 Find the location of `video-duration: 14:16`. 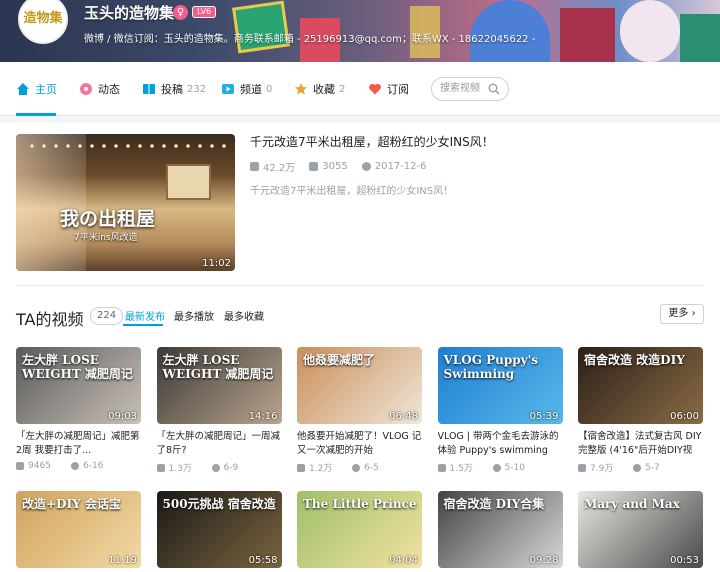

video-duration: 14:16 is located at coordinates (263, 416).